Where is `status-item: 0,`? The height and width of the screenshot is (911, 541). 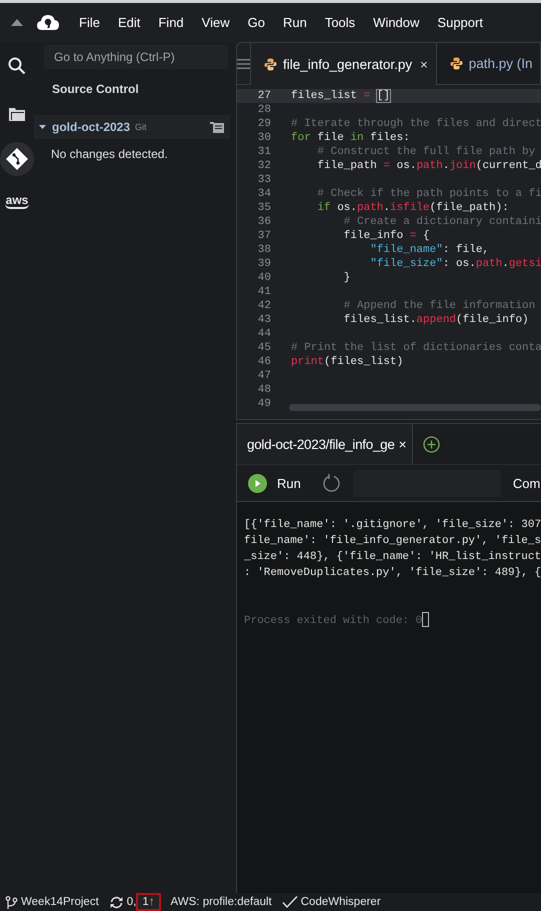
status-item: 0, is located at coordinates (122, 902).